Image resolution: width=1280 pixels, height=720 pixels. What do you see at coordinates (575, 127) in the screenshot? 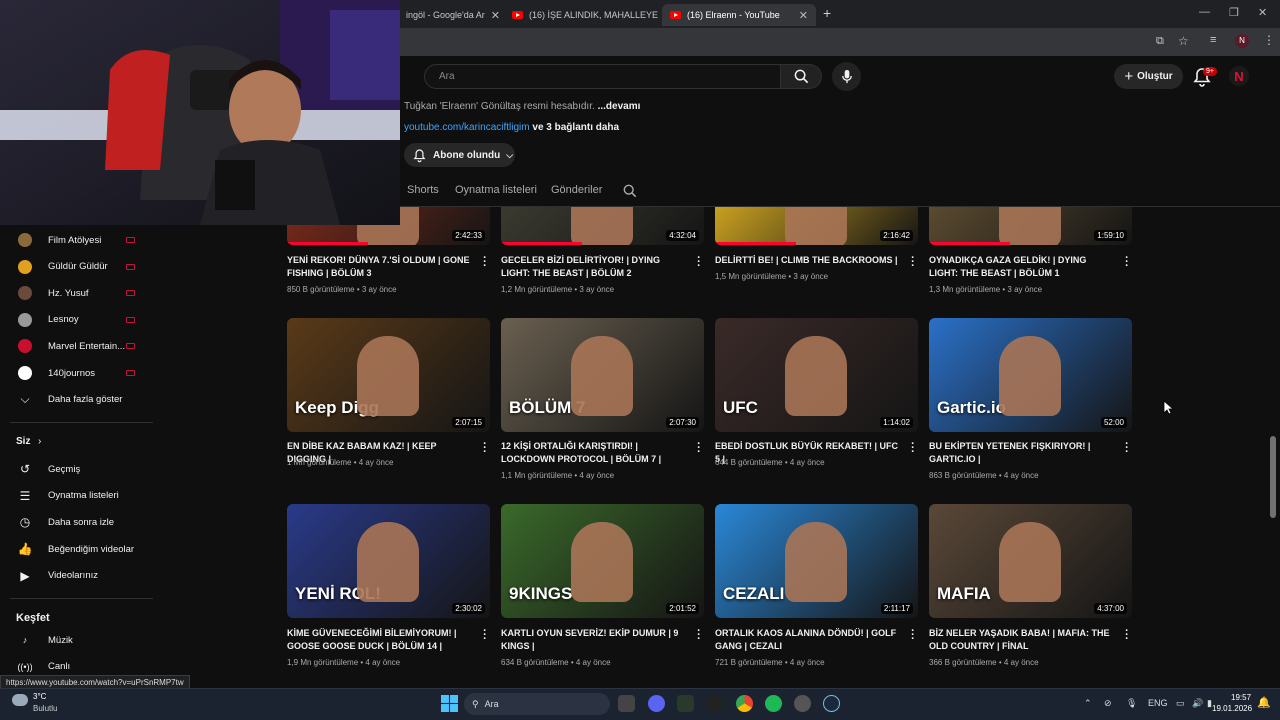
I see `more-links: ve 3 bağlantı daha` at bounding box center [575, 127].